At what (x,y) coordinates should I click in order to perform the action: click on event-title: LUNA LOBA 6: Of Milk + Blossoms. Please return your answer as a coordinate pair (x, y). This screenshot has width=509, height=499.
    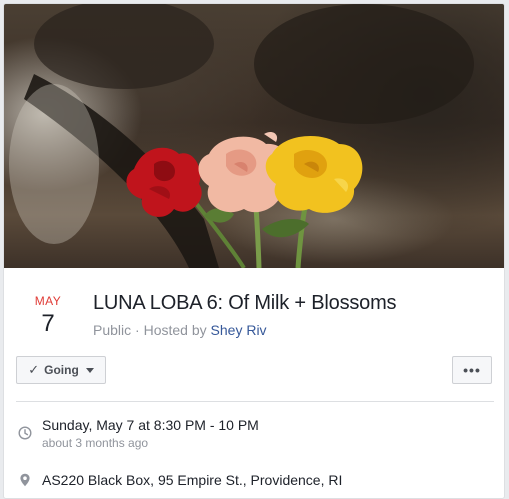
    Looking at the image, I should click on (293, 303).